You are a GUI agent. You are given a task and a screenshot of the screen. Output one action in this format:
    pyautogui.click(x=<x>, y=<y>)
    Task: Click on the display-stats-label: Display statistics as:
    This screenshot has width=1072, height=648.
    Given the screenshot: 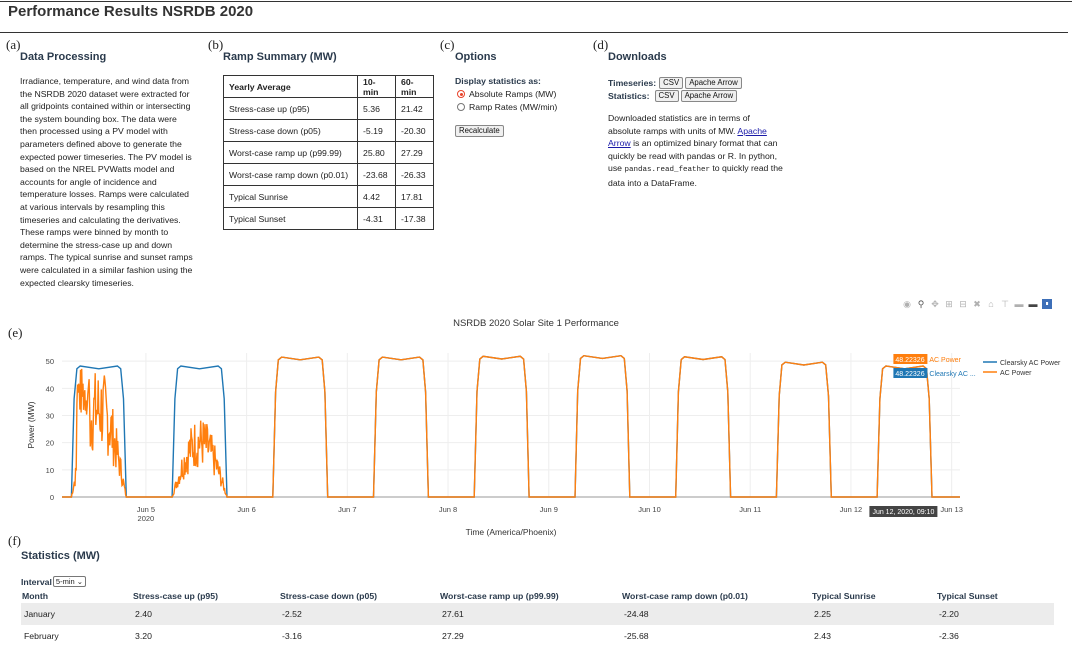 What is the action you would take?
    pyautogui.click(x=498, y=81)
    